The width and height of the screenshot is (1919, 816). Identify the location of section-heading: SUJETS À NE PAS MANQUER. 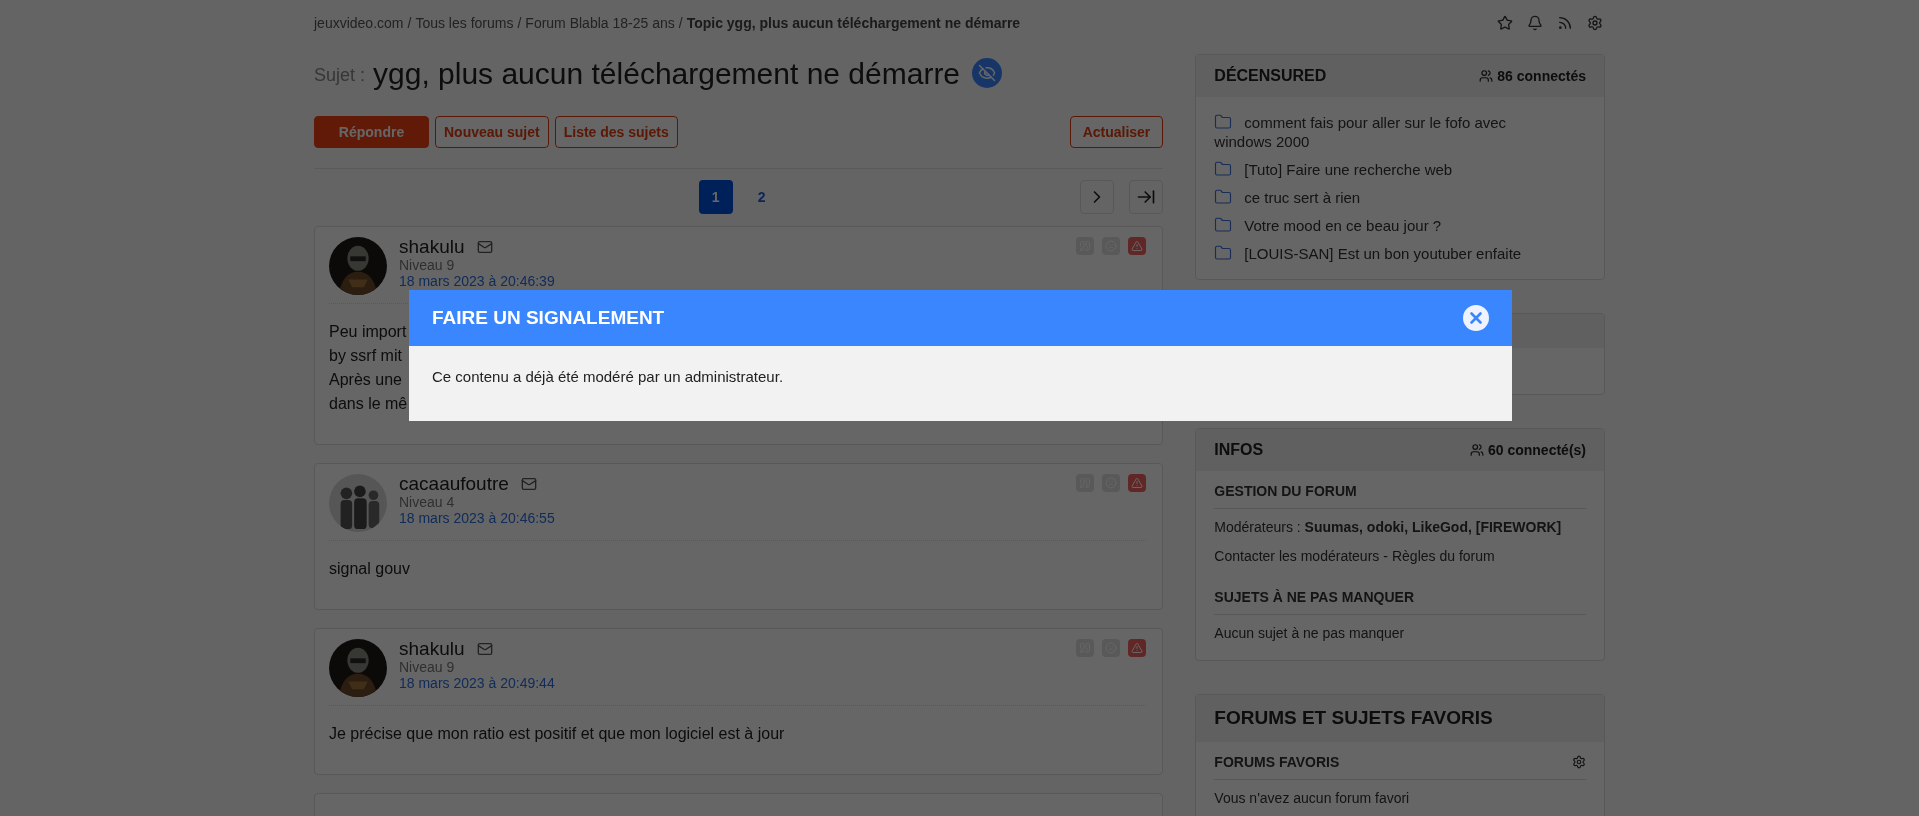
(1314, 597).